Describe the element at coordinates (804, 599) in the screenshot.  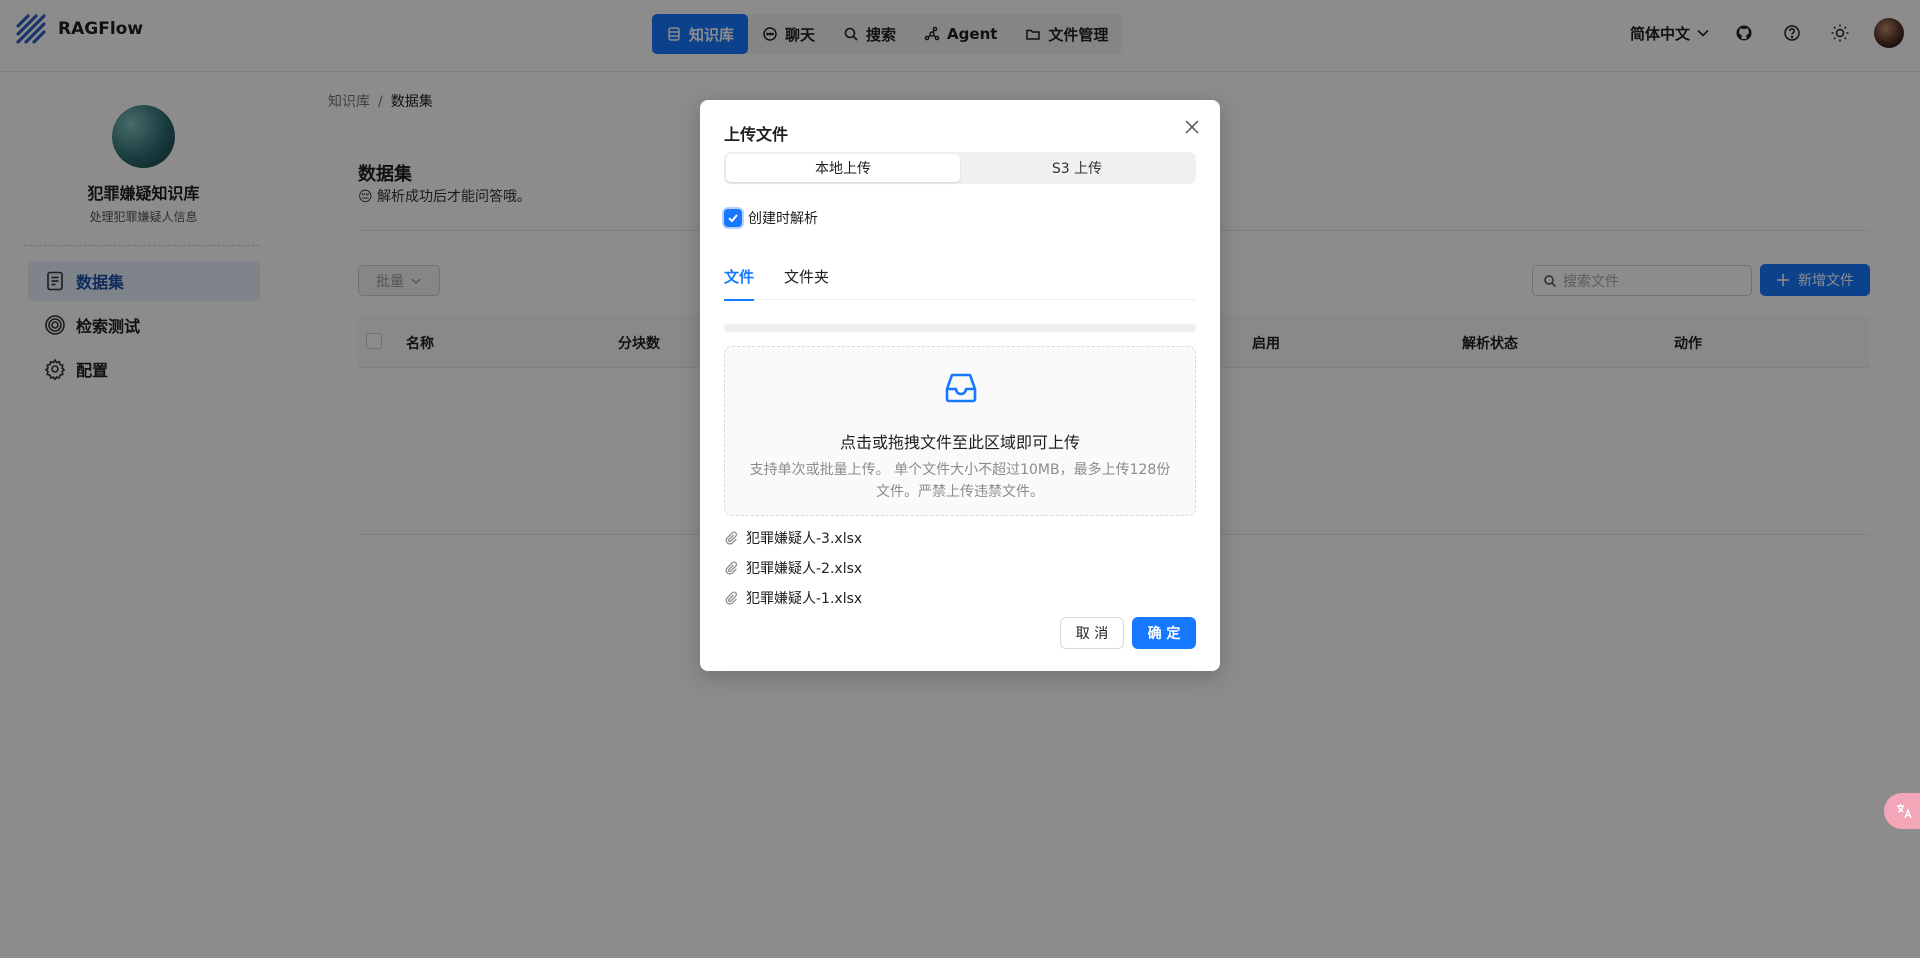
I see `file-name: 犯罪嫌疑人-1.xlsx` at that location.